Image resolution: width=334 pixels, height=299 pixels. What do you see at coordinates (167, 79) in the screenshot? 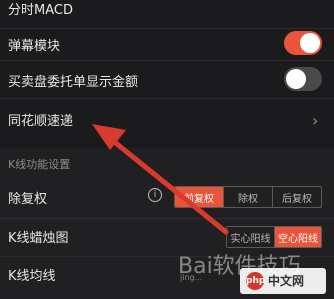
I see `setting-row-amount: 买卖盘委托单显示金额` at bounding box center [167, 79].